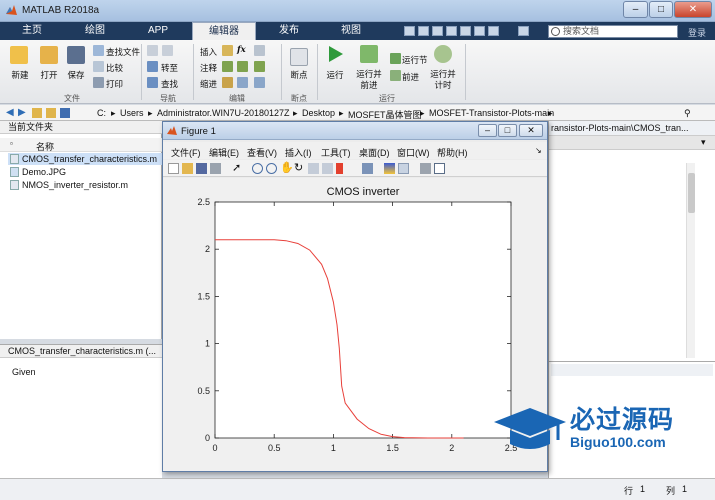  Describe the element at coordinates (425, 168) in the screenshot. I see `hide-tools-icon` at that location.